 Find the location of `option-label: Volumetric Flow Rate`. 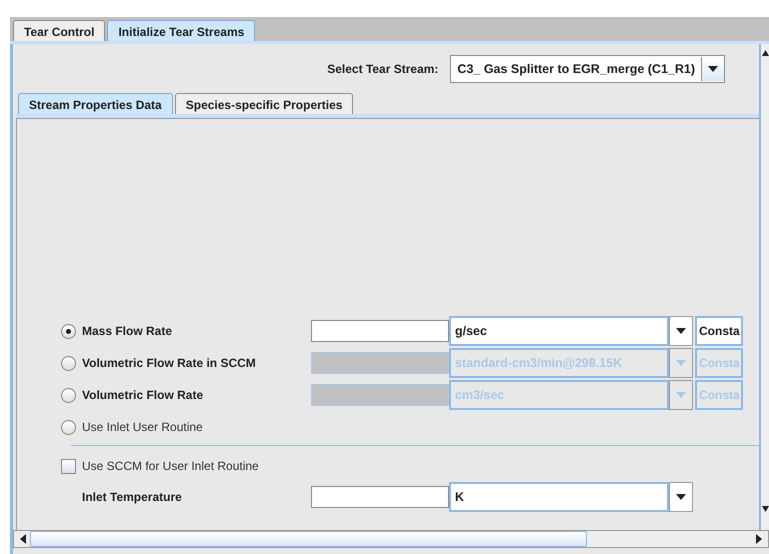

option-label: Volumetric Flow Rate is located at coordinates (143, 395).